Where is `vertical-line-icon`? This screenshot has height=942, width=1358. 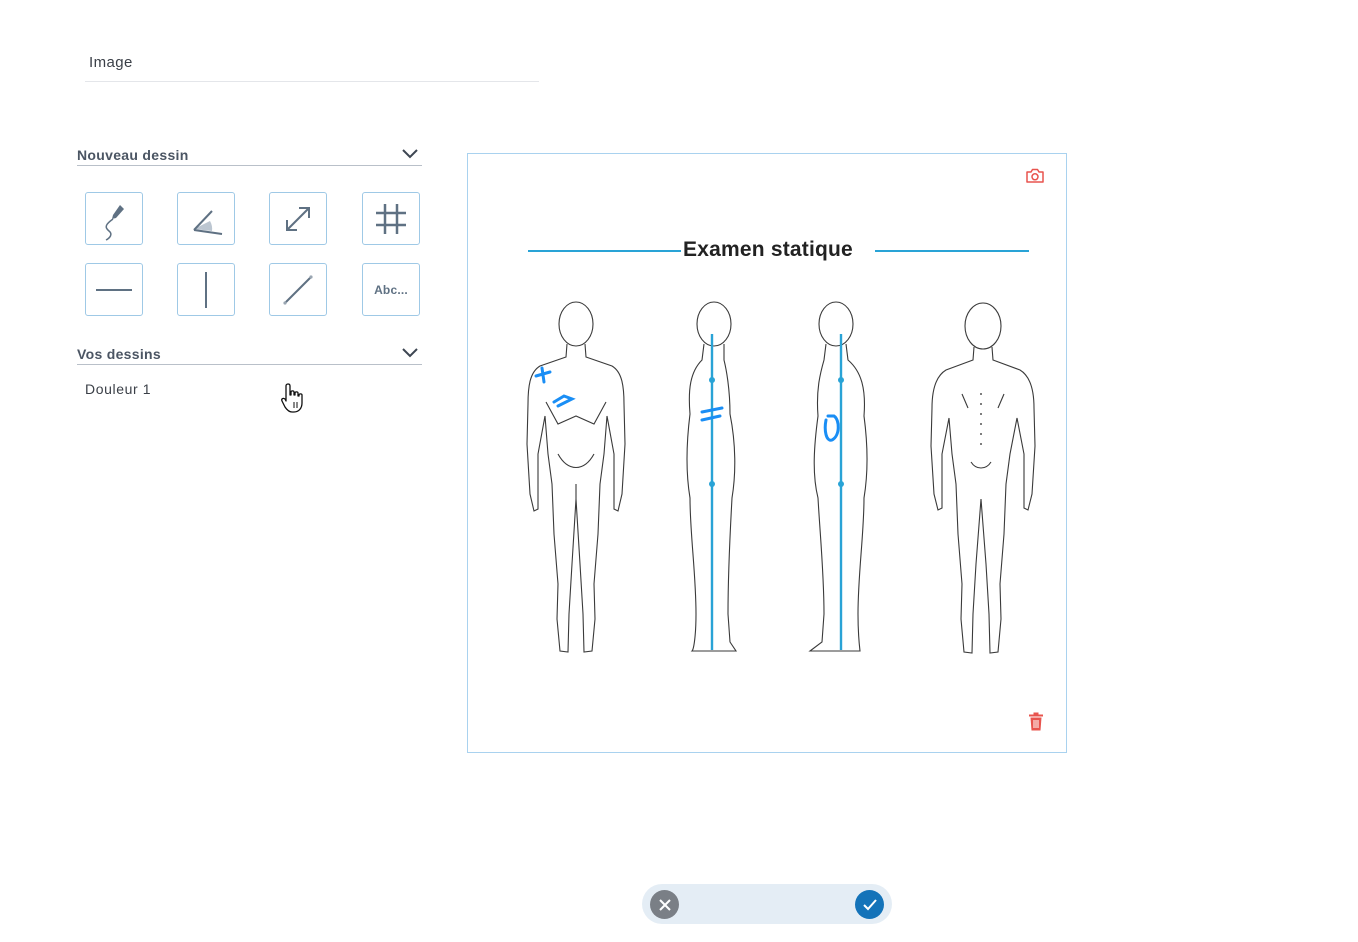 vertical-line-icon is located at coordinates (206, 289).